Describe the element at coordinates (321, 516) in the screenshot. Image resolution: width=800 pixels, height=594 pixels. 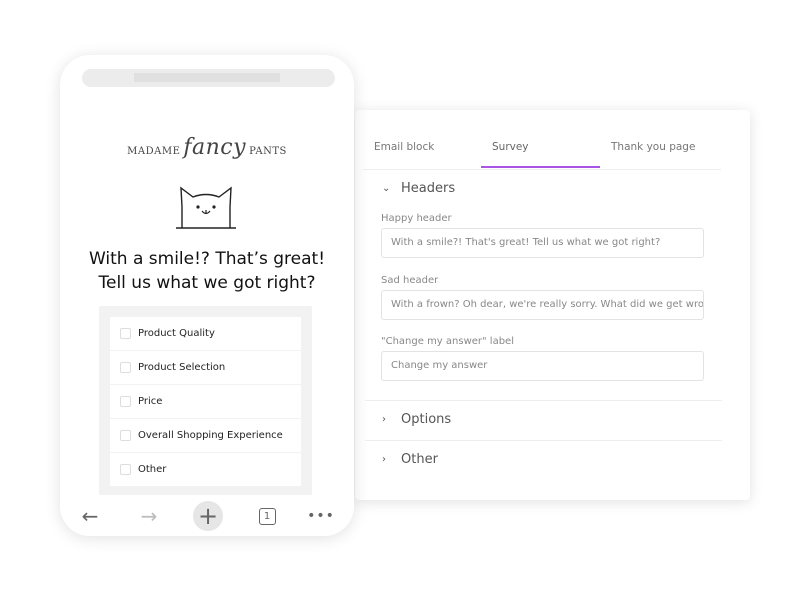
I see `more-icon: •••` at that location.